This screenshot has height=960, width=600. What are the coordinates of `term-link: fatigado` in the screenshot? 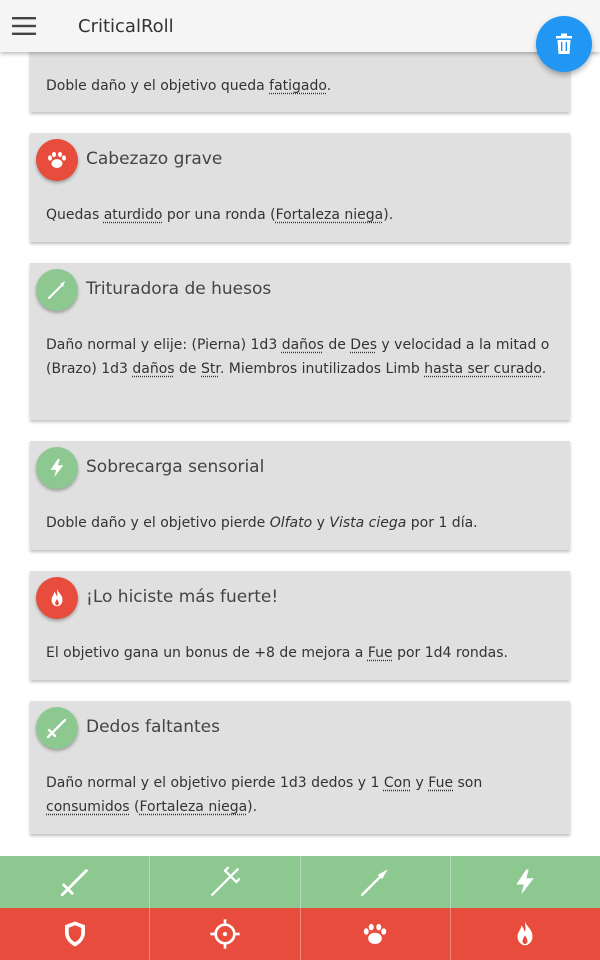 It's located at (298, 86).